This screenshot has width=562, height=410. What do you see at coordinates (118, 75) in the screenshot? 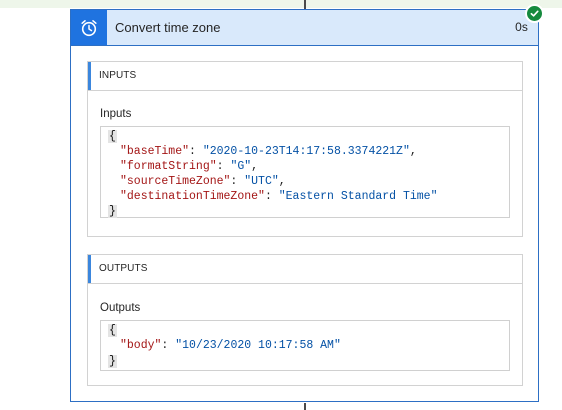
I see `inputs-section-title: INPUTS` at bounding box center [118, 75].